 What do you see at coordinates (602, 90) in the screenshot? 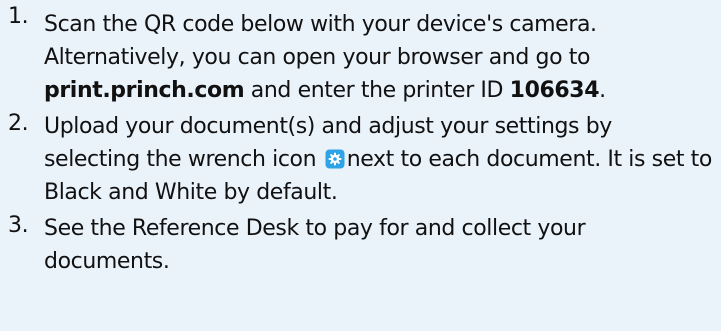
I see `step-text: .` at bounding box center [602, 90].